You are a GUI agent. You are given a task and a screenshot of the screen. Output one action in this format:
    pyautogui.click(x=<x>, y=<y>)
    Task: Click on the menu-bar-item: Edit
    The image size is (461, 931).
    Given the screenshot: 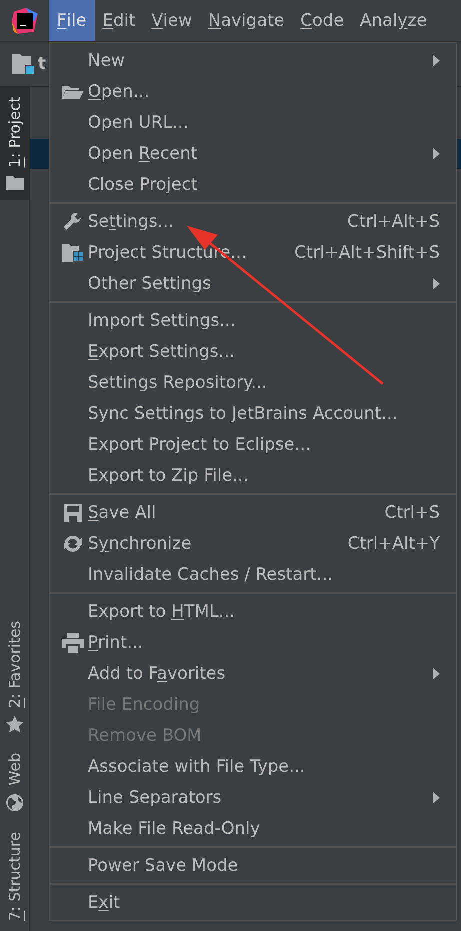 What is the action you would take?
    pyautogui.click(x=119, y=20)
    